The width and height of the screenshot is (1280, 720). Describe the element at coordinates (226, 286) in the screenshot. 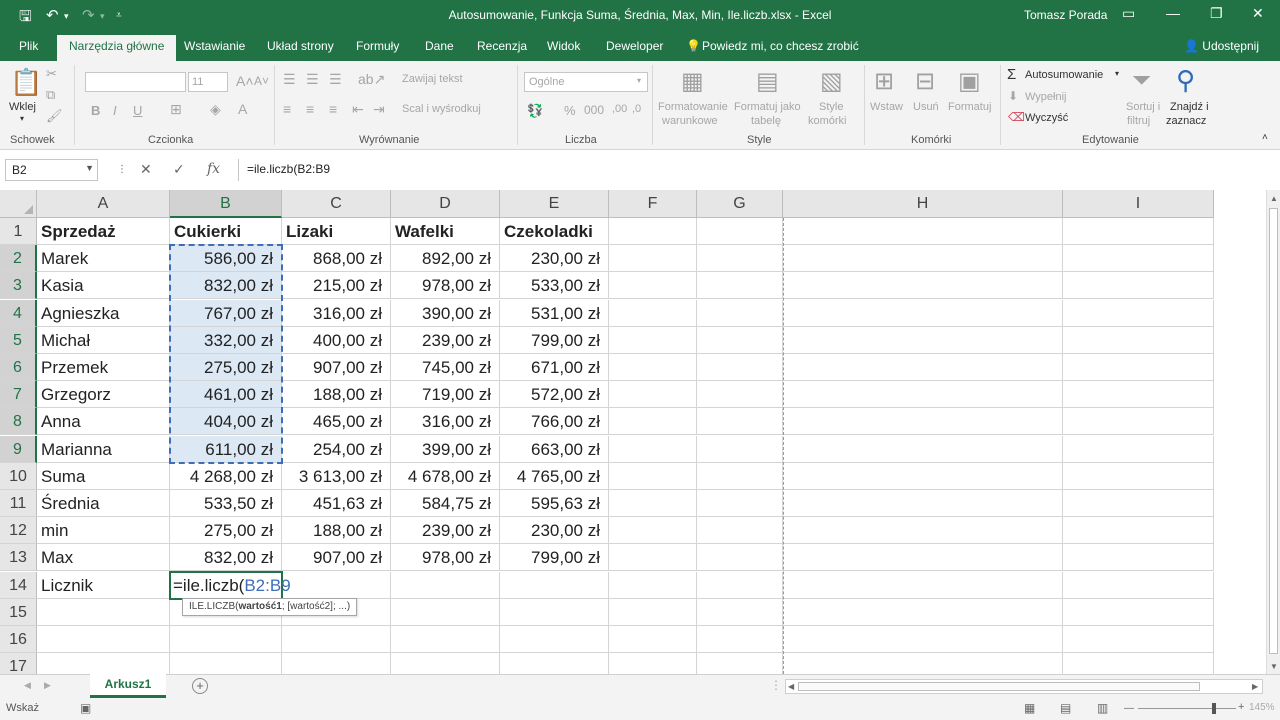

I see `cell-b3: 832,00 zł` at that location.